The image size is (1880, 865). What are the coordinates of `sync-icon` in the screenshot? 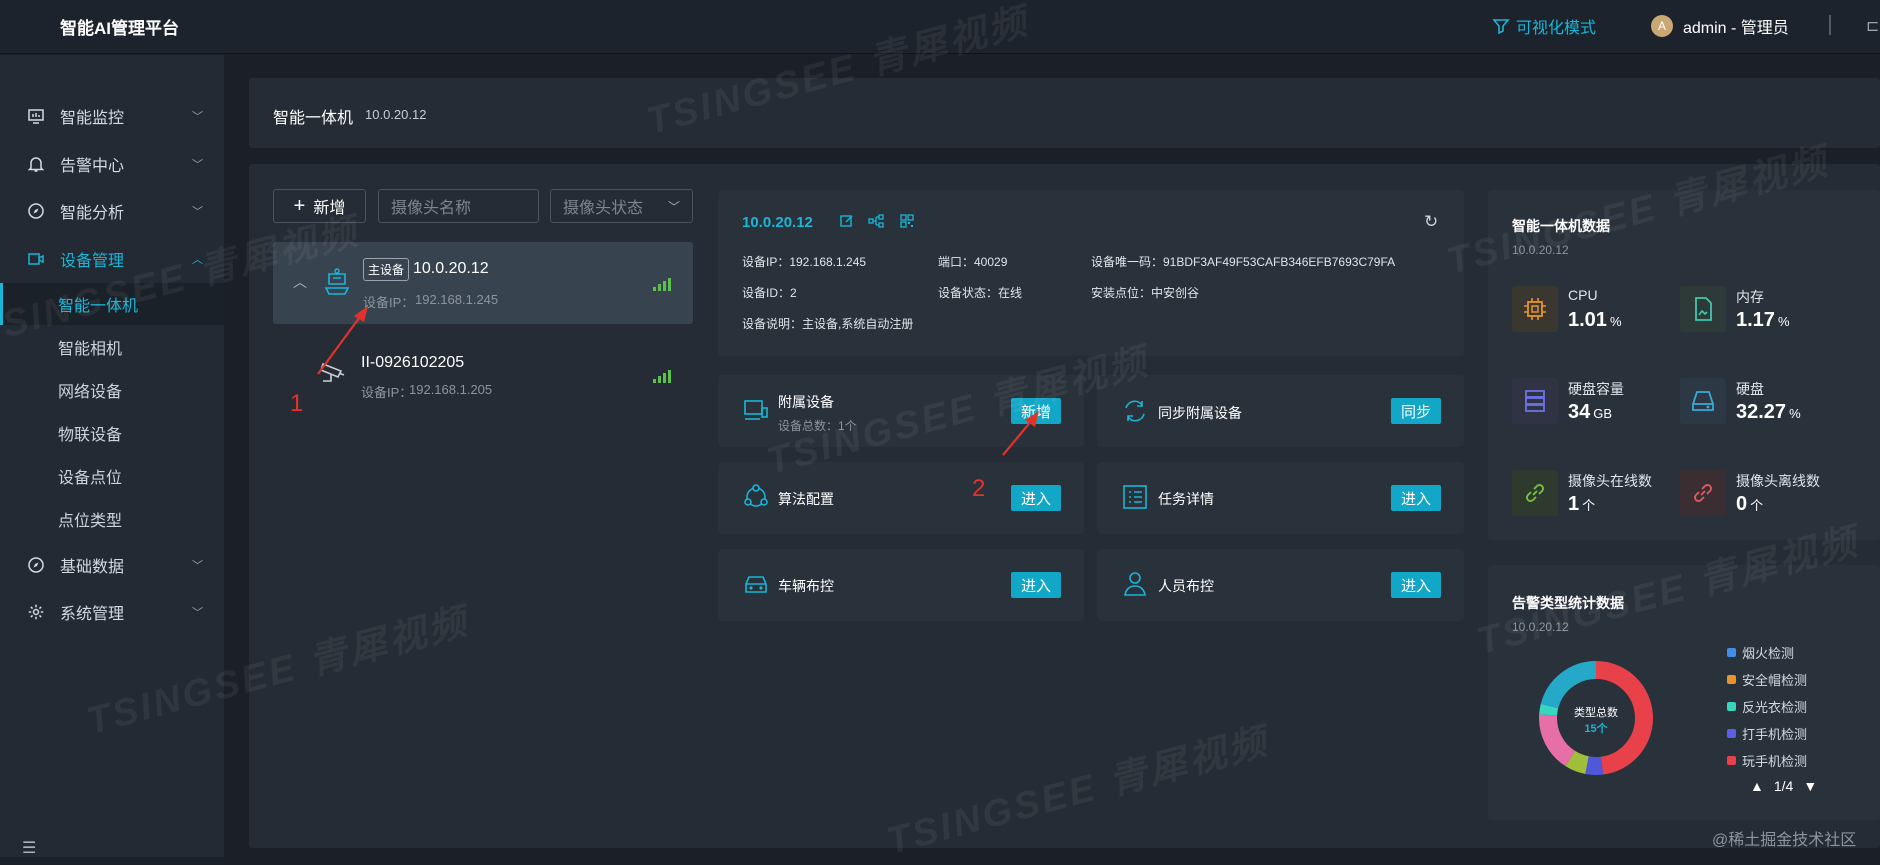 It's located at (1135, 411).